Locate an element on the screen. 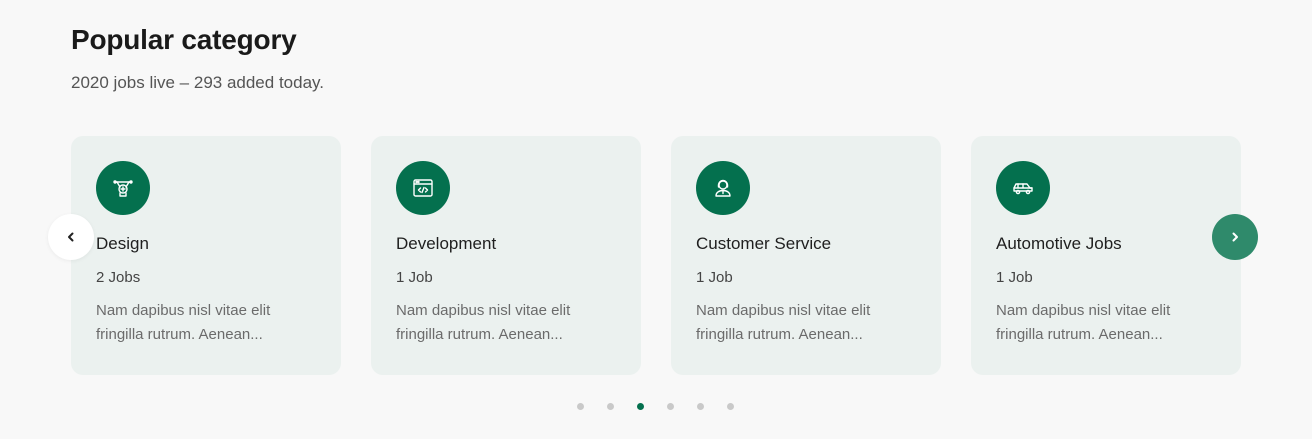 The width and height of the screenshot is (1312, 439). chevron-left-icon is located at coordinates (71, 237).